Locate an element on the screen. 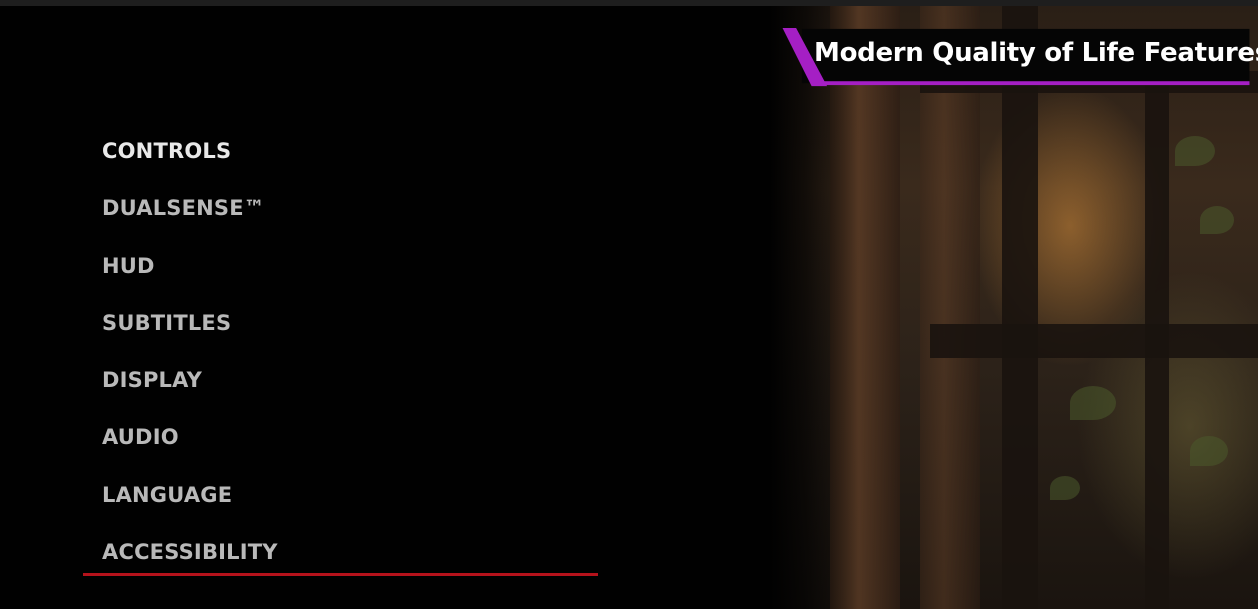 The image size is (1258, 609). menu-item-dualsense: DUALSENSE™ is located at coordinates (352, 221).